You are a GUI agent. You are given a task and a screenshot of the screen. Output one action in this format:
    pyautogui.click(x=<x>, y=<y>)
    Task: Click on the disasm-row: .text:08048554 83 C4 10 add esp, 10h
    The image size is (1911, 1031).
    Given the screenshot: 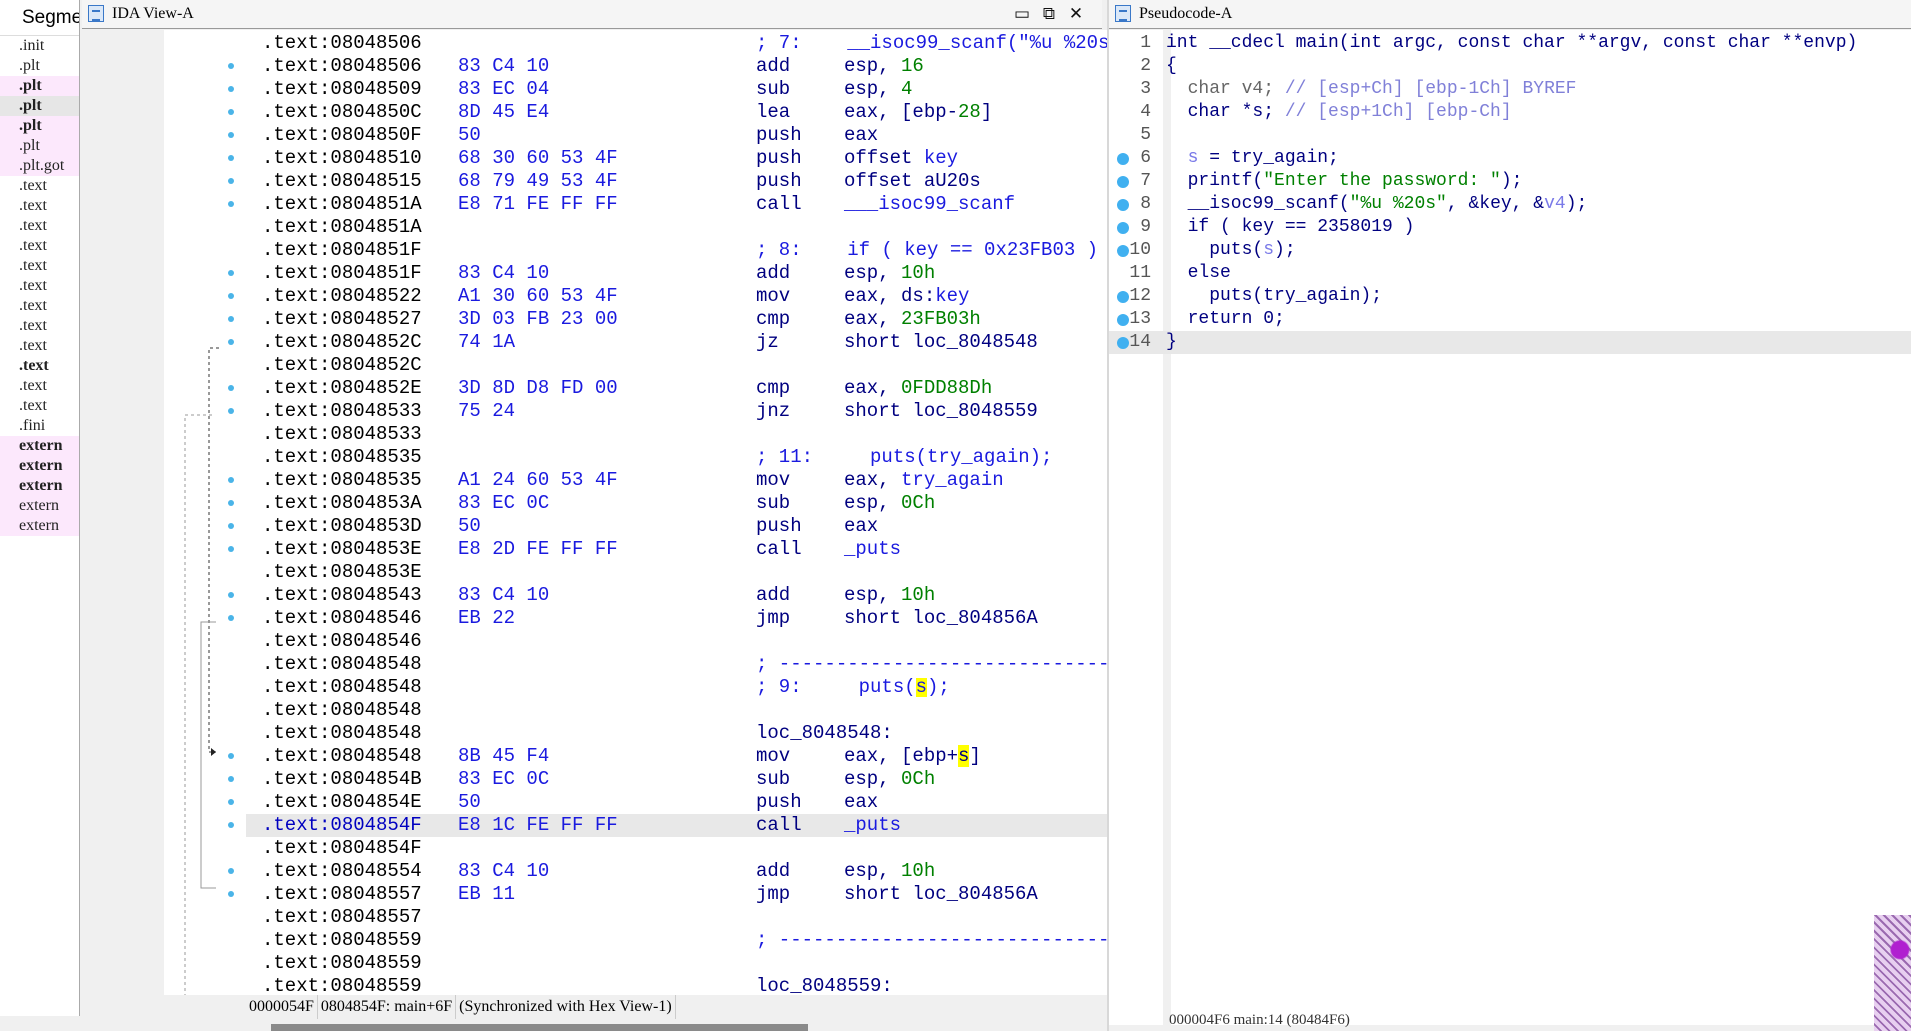 What is the action you would take?
    pyautogui.click(x=702, y=871)
    